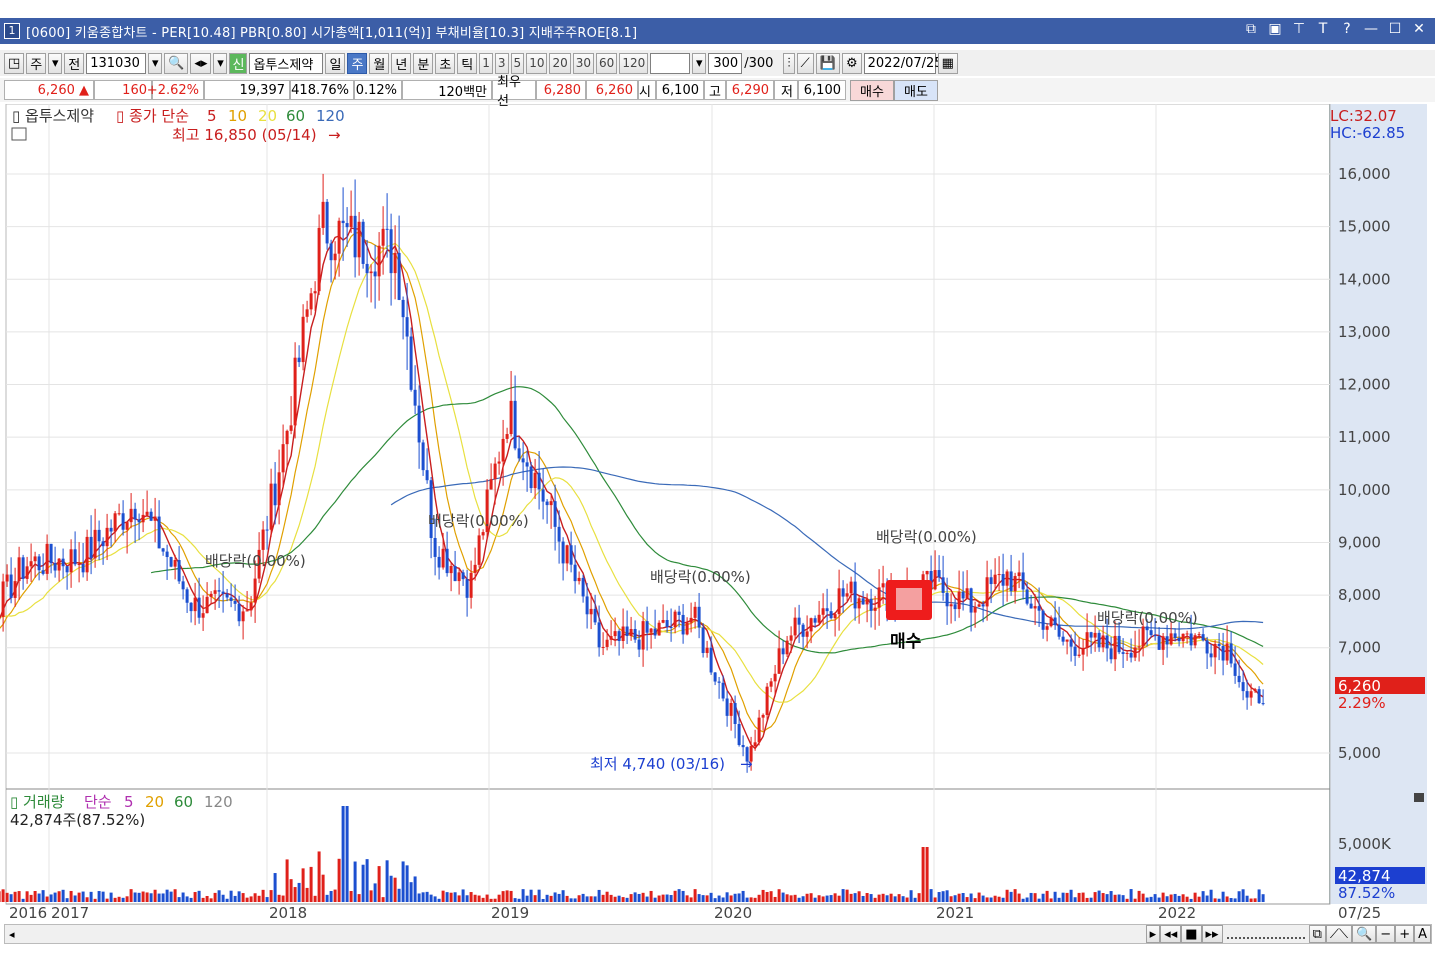  Describe the element at coordinates (1251, 29) in the screenshot. I see `restore-icon: ⧉` at that location.